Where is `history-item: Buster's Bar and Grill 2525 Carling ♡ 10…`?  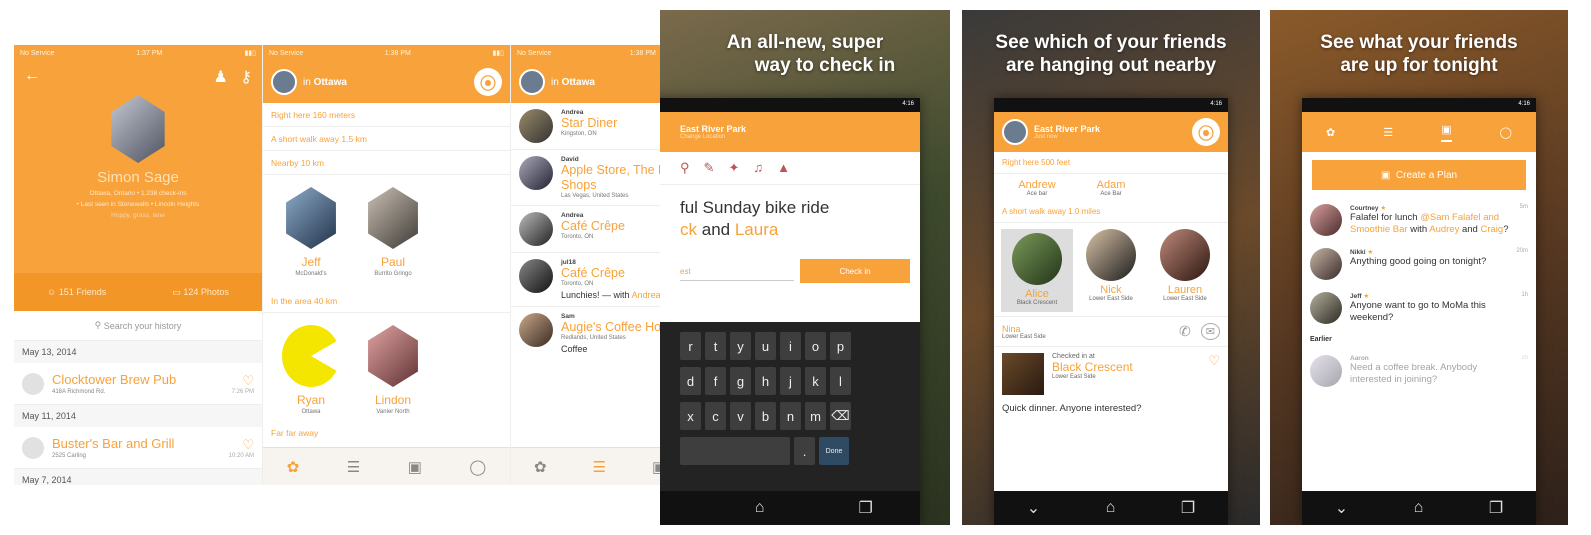 history-item: Buster's Bar and Grill 2525 Carling ♡ 10… is located at coordinates (138, 448).